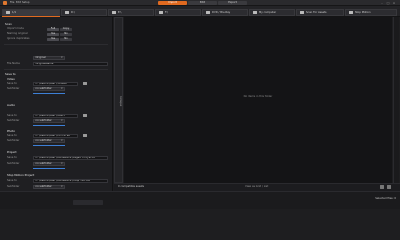  What do you see at coordinates (202, 3) in the screenshot?
I see `edit-mode-button: Edit` at bounding box center [202, 3].